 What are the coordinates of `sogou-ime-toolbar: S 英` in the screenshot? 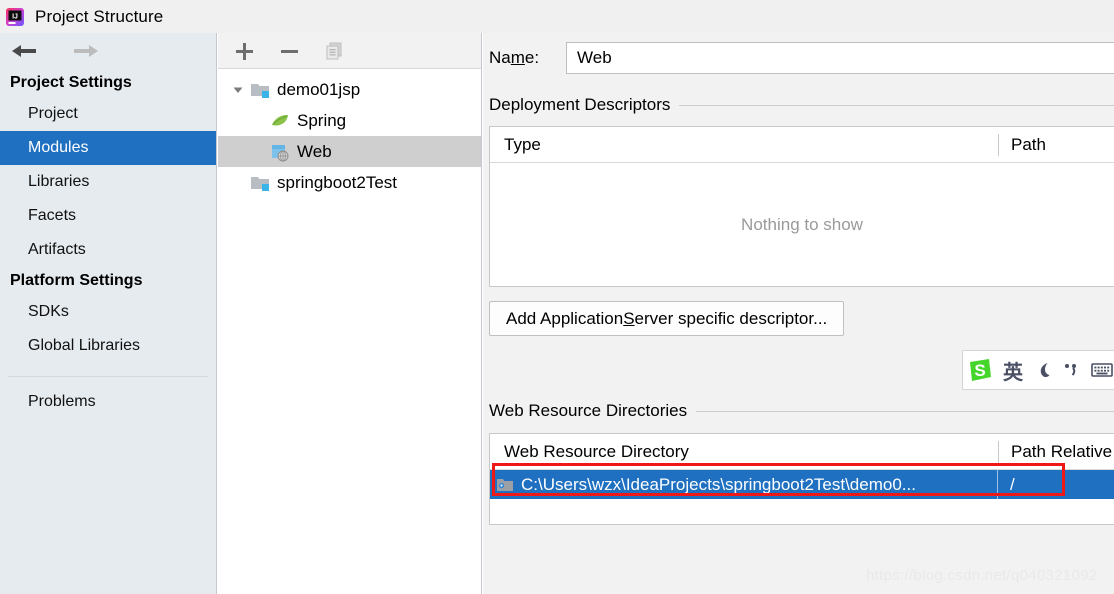 It's located at (1038, 370).